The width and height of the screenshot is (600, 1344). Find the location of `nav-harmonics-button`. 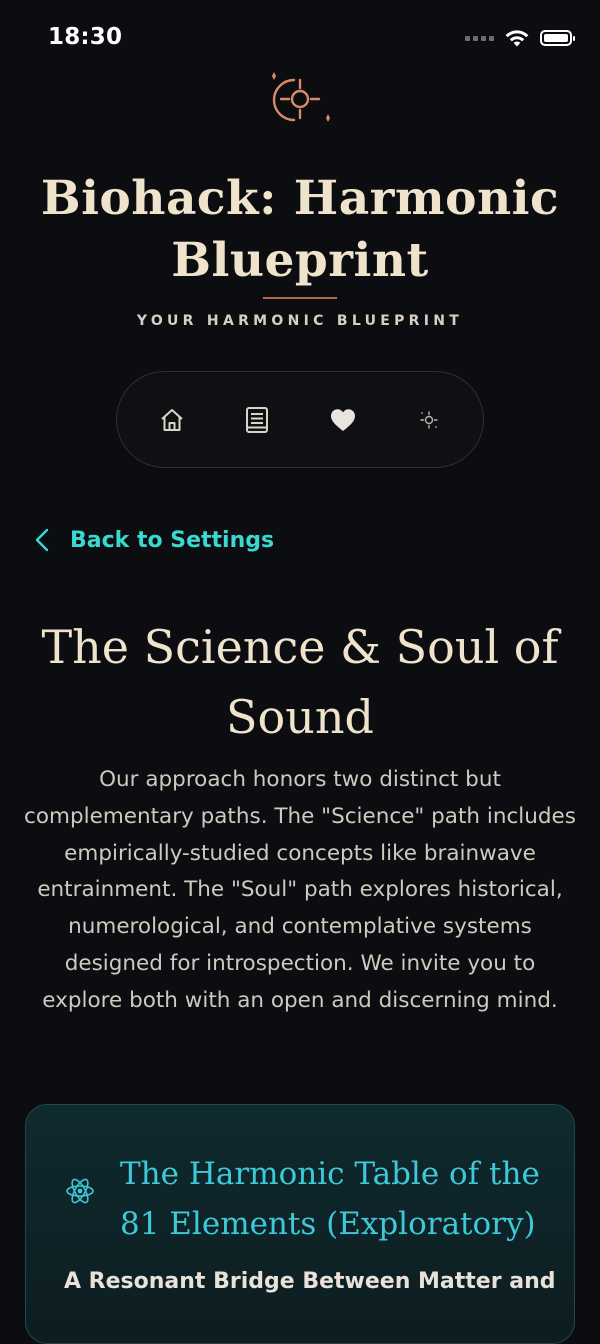

nav-harmonics-button is located at coordinates (429, 420).